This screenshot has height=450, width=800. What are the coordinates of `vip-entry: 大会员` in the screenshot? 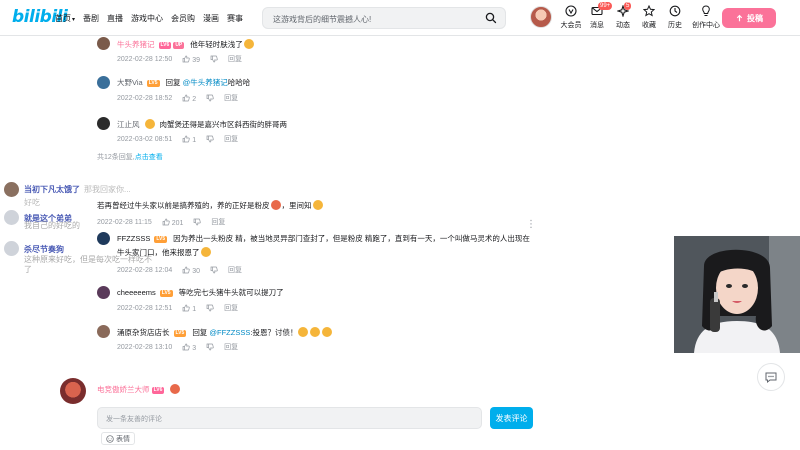 It's located at (571, 17).